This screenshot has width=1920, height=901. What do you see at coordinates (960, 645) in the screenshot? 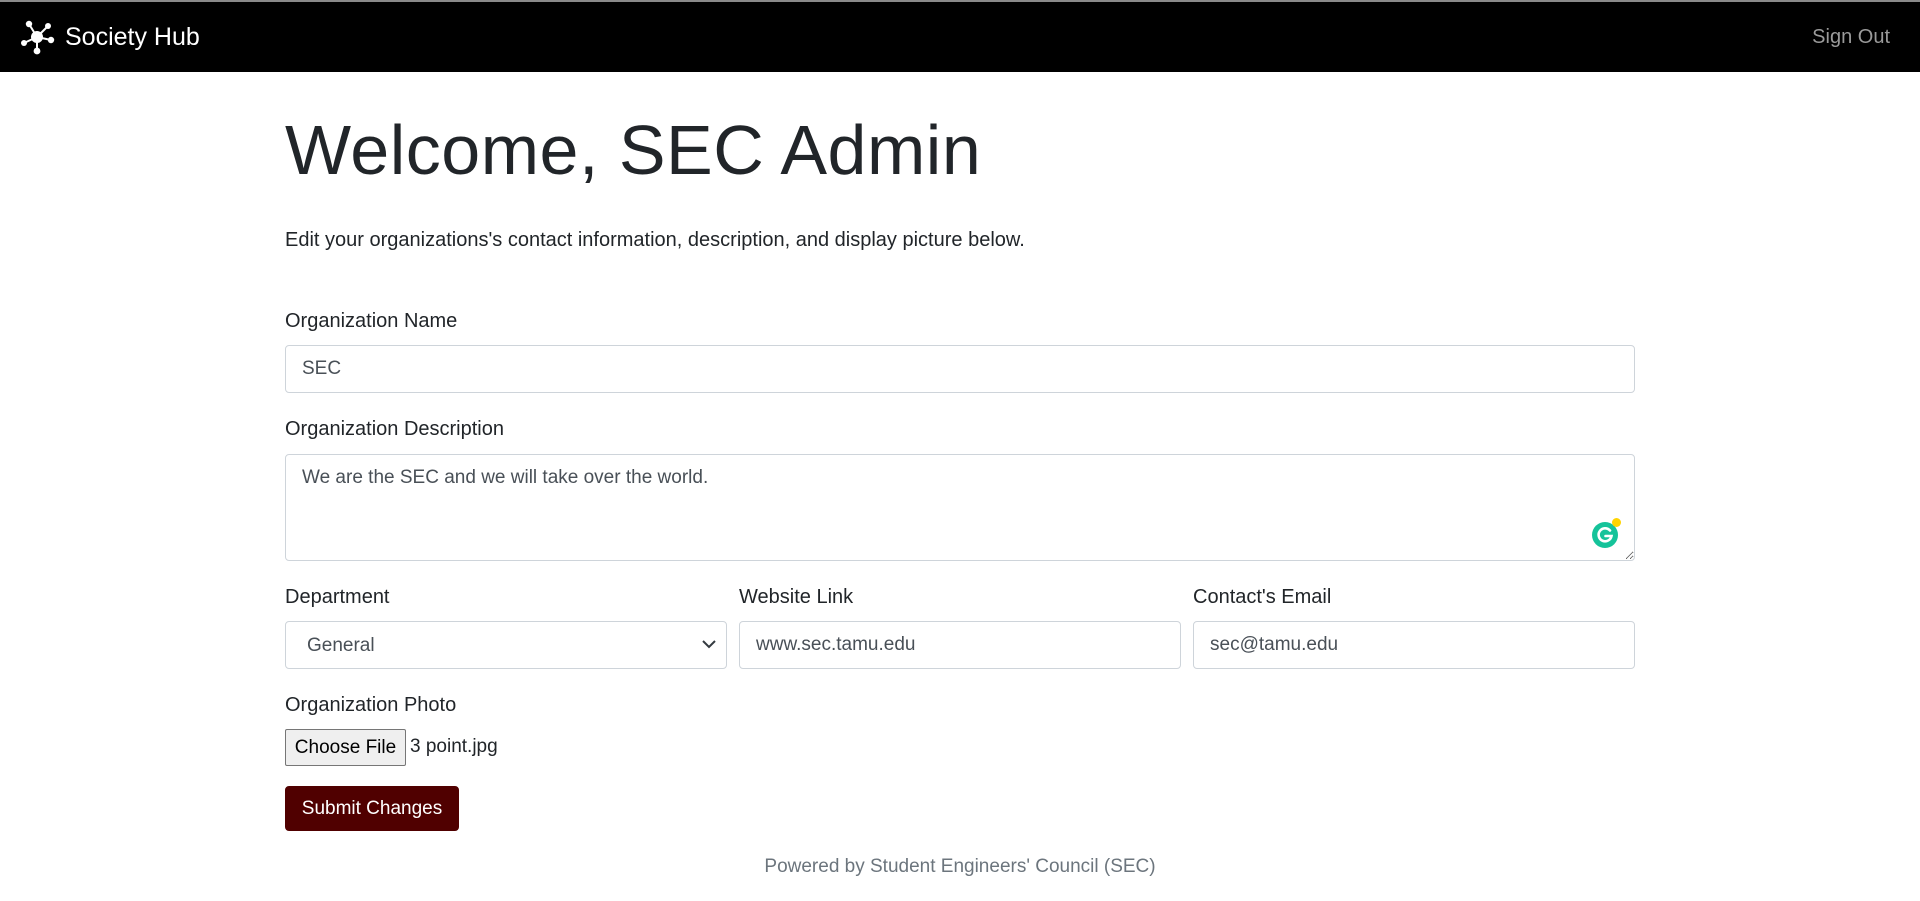
I see `website-input` at bounding box center [960, 645].